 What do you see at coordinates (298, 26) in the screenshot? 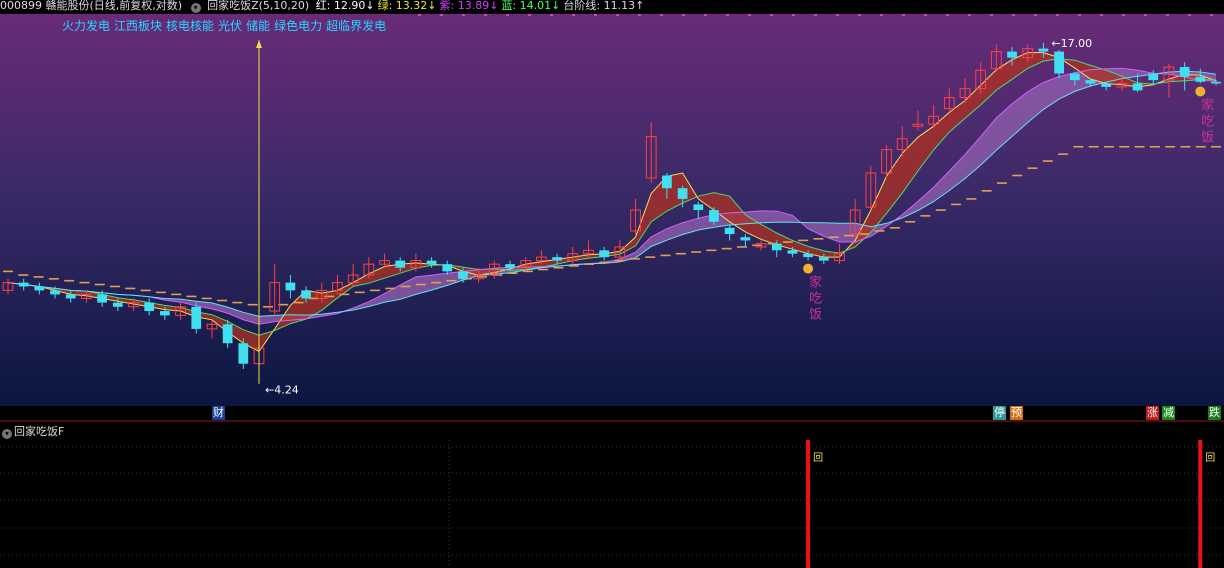
I see `sector-tag-5: 绿色电力` at bounding box center [298, 26].